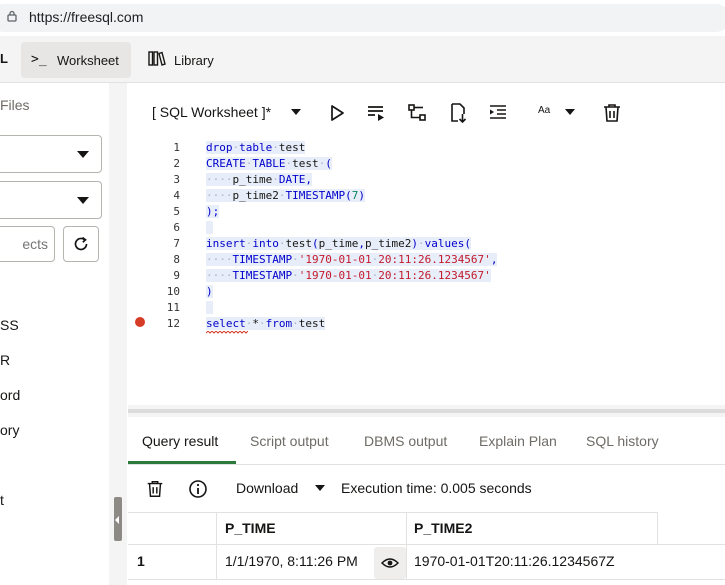 This screenshot has height=585, width=725. I want to click on refresh-button, so click(81, 244).